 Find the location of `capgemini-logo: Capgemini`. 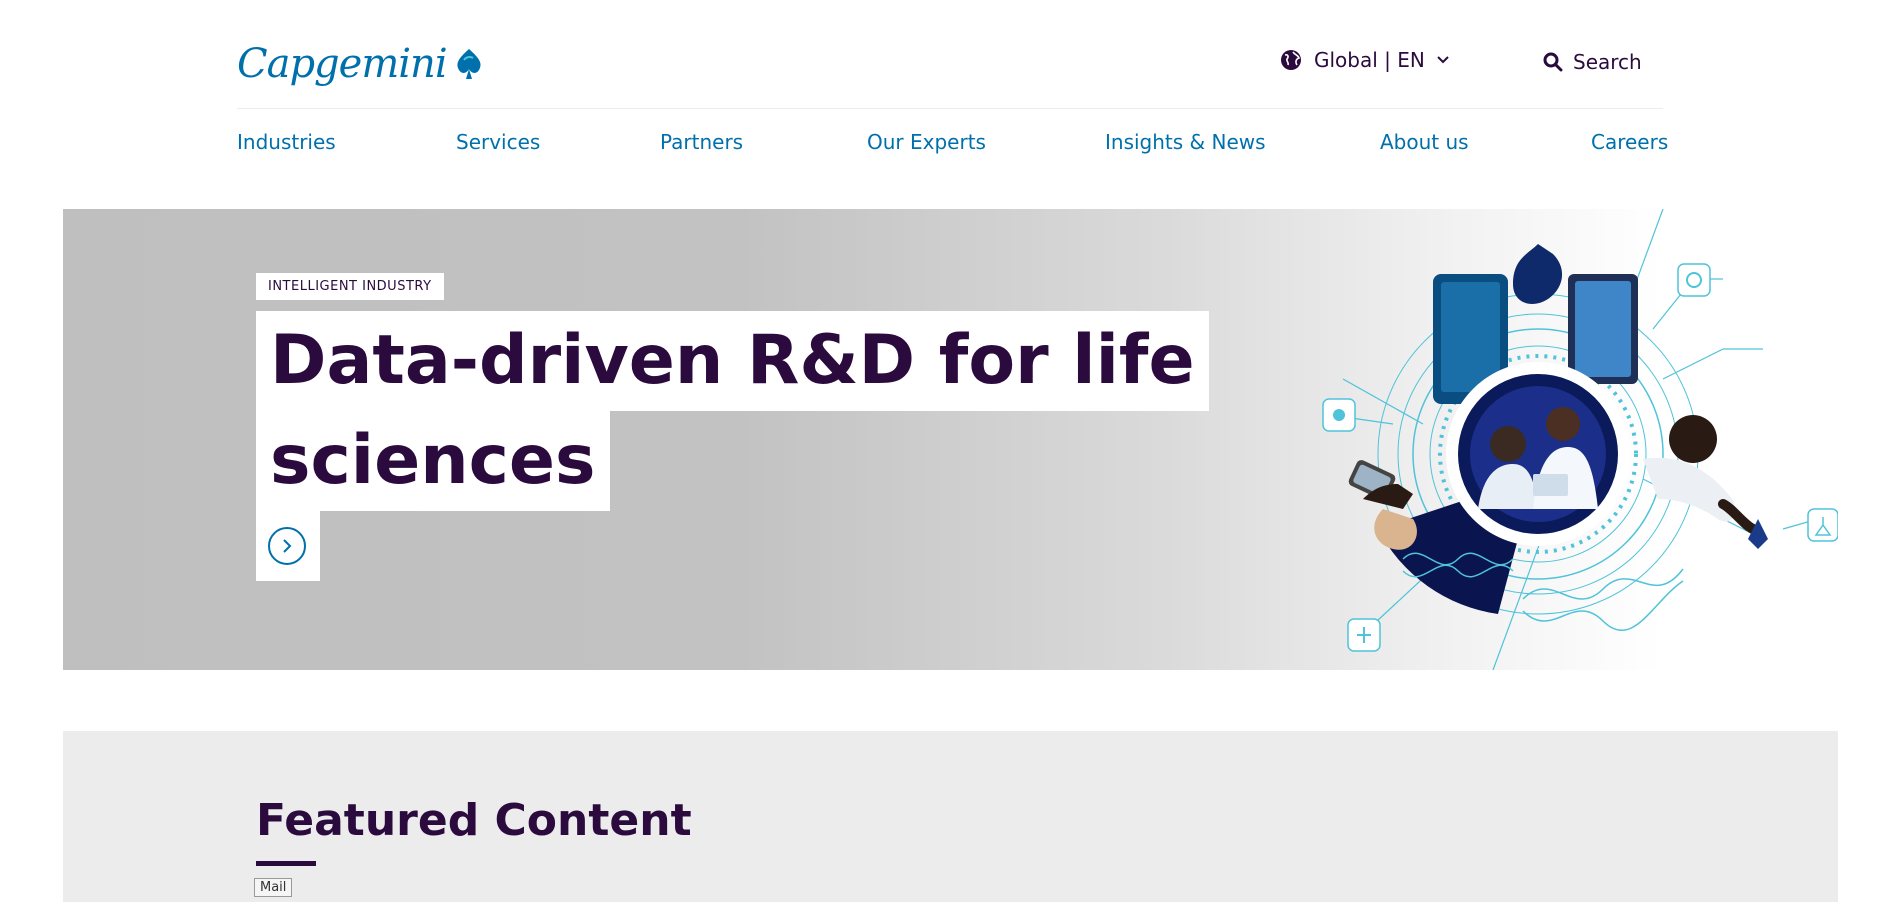

capgemini-logo: Capgemini is located at coordinates (362, 64).